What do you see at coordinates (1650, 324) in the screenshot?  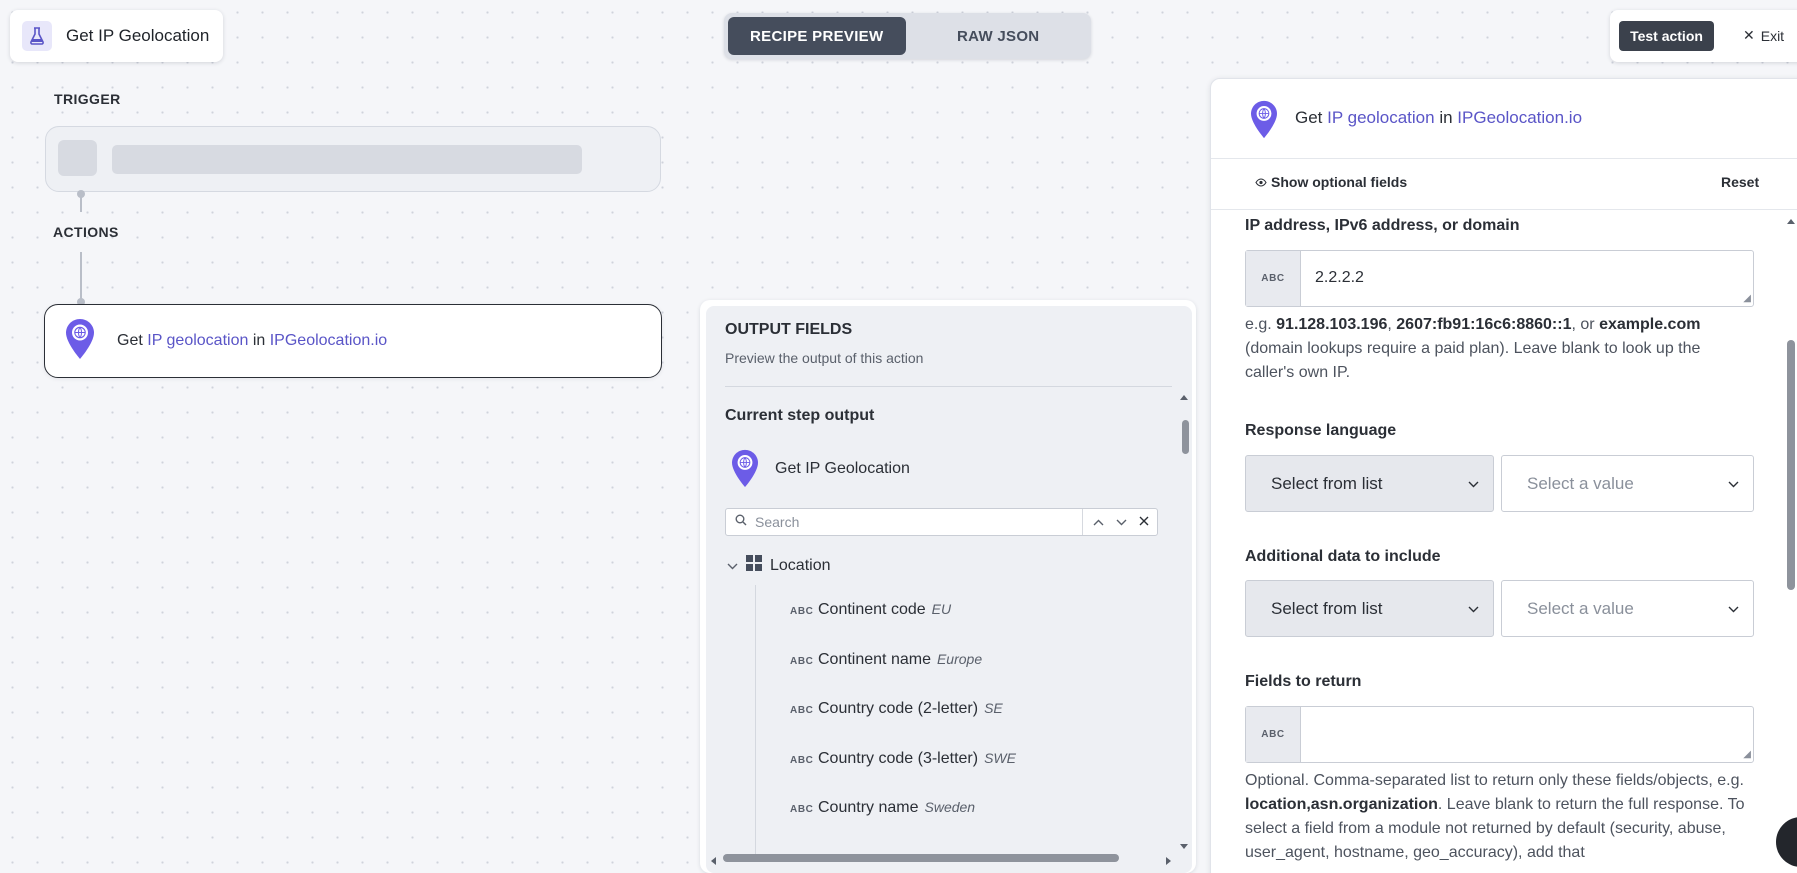 I see `hint-example: example.com` at bounding box center [1650, 324].